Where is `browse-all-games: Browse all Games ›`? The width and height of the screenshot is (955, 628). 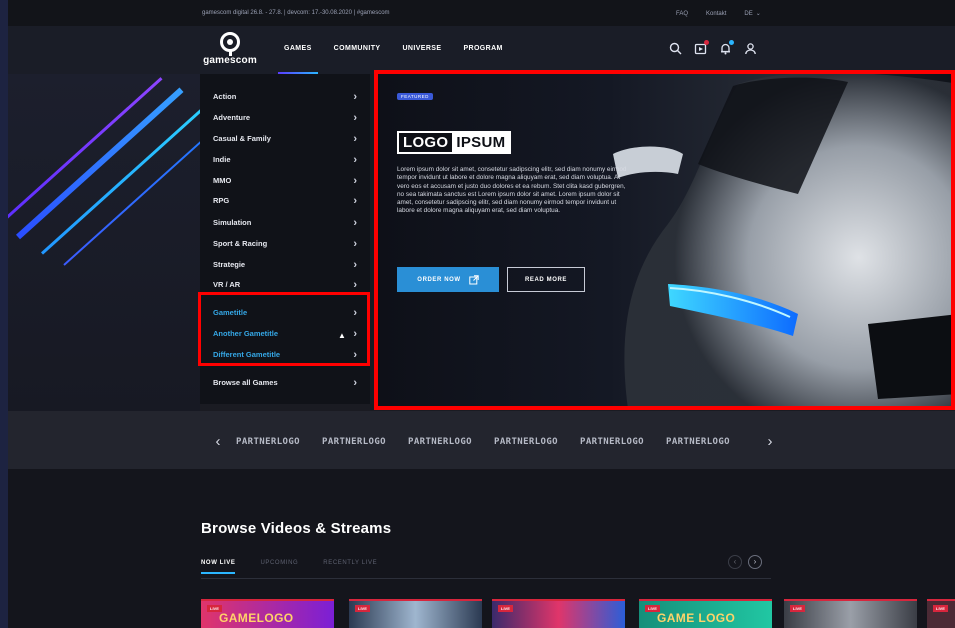
browse-all-games: Browse all Games › is located at coordinates (288, 383).